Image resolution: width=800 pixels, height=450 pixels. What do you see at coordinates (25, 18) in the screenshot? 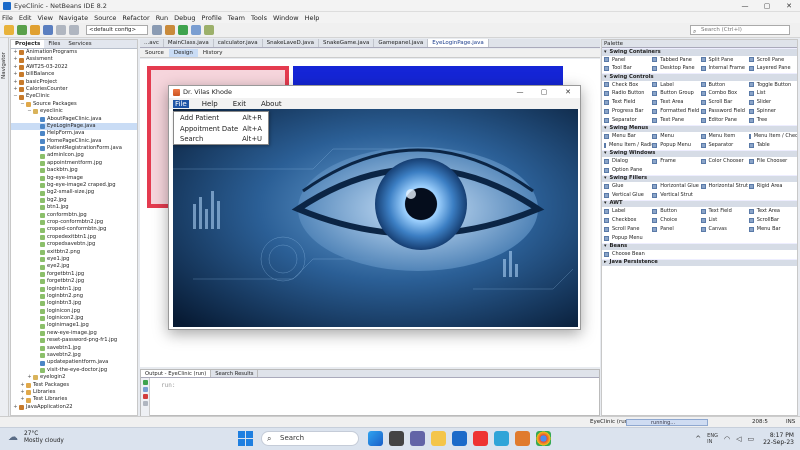
I see `menu-edit: Edit` at bounding box center [25, 18].